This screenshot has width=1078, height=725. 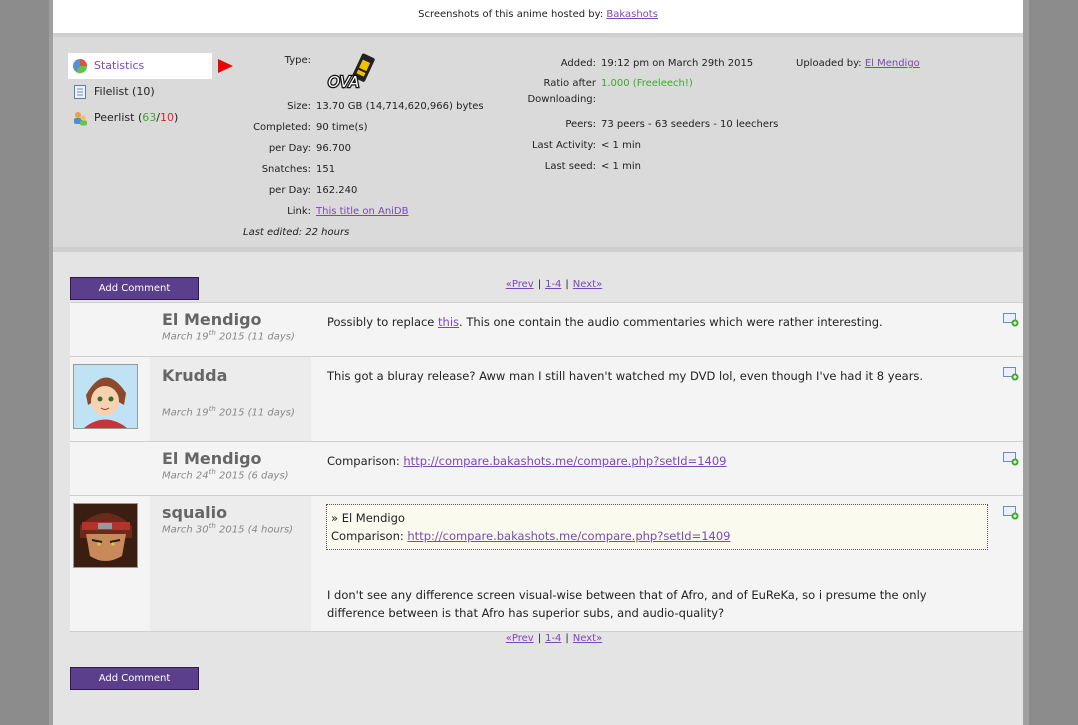 I want to click on link-row: Link: This title on AniDB, so click(x=383, y=211).